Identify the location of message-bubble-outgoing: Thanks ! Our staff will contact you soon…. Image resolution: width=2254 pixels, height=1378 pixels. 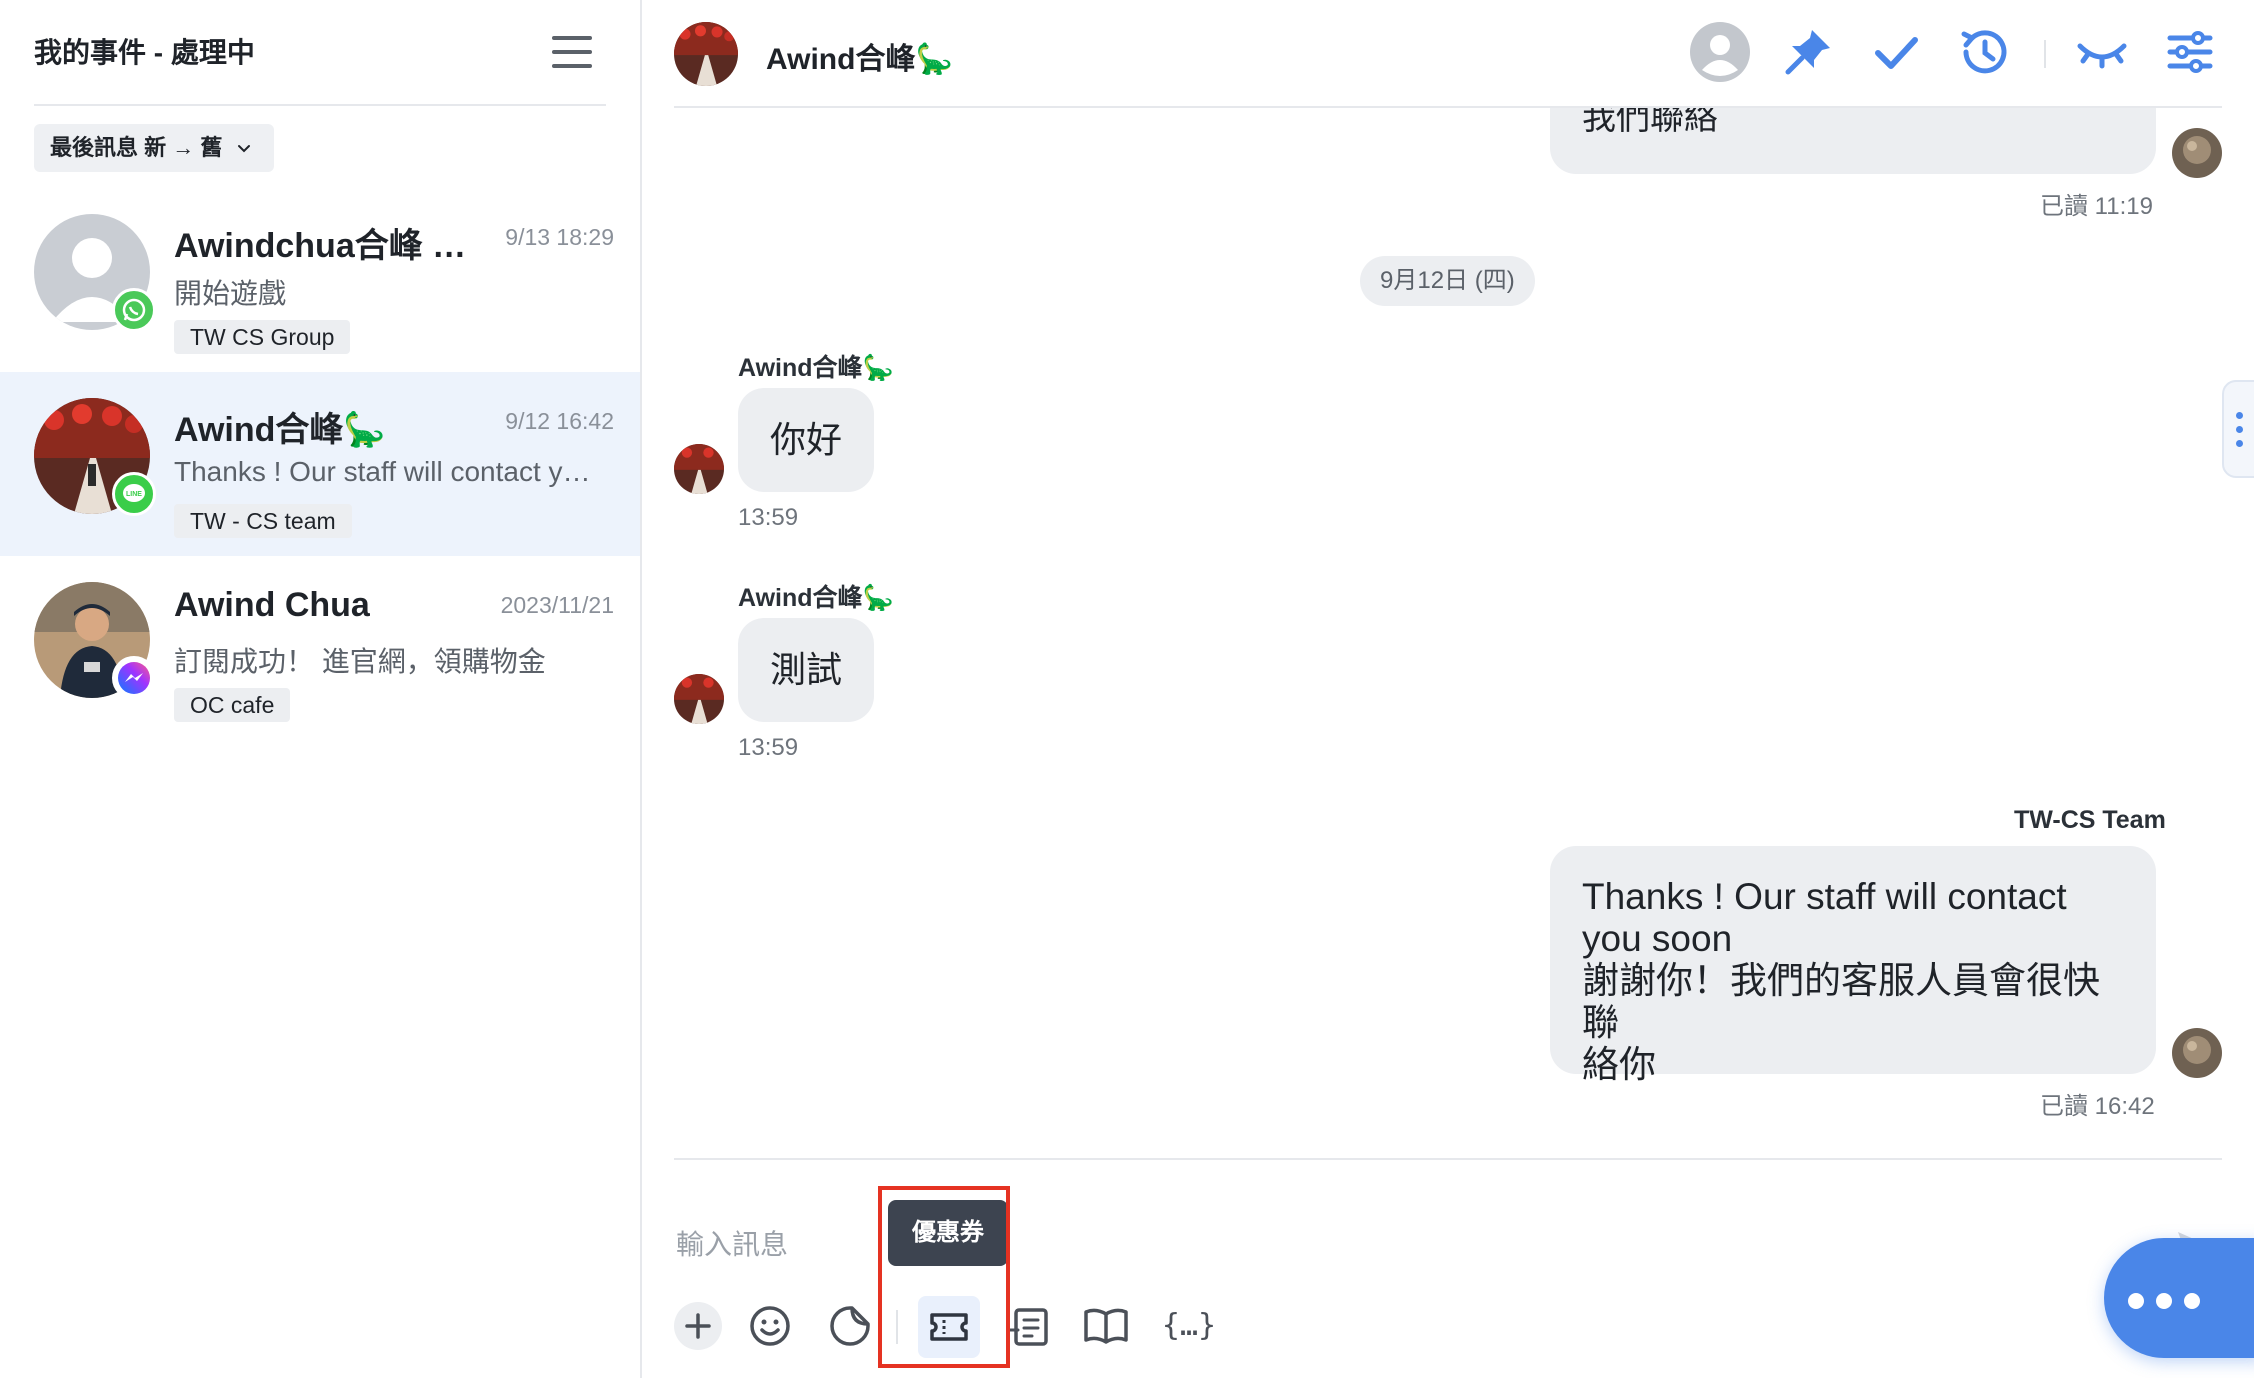
(1853, 965).